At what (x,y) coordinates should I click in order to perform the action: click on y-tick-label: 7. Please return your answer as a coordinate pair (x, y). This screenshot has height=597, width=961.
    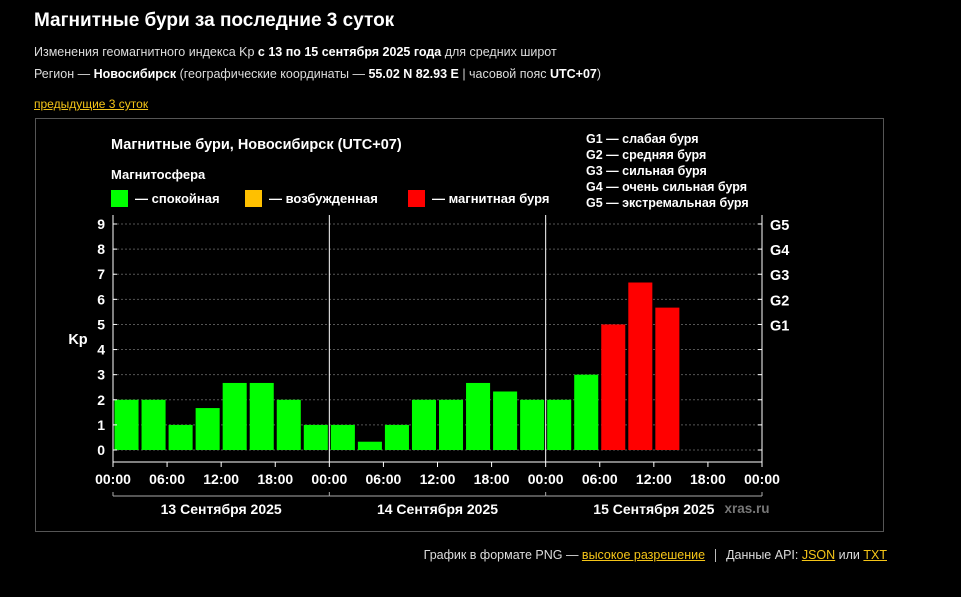
    Looking at the image, I should click on (101, 274).